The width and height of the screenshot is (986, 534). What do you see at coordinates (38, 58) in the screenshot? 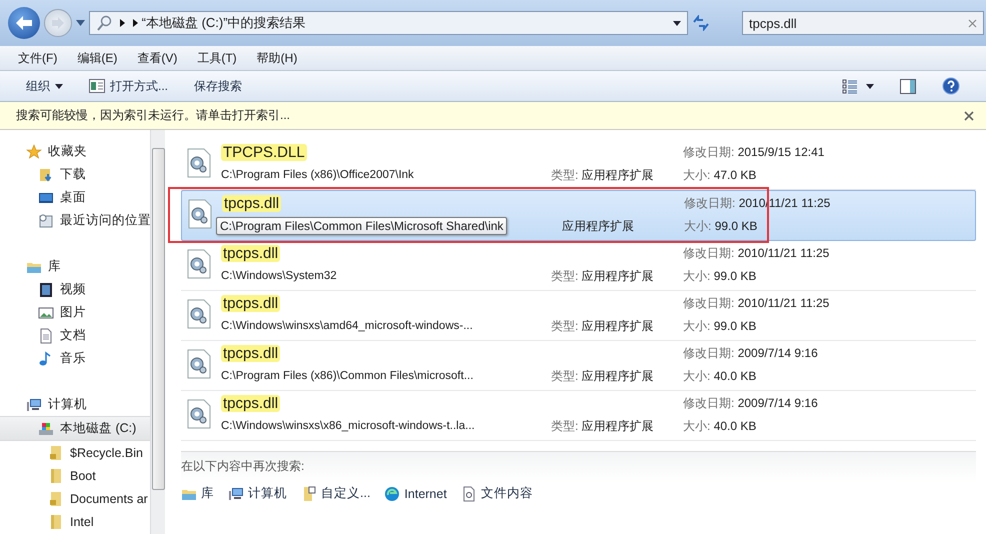
I see `menu-item: 文件(F)` at bounding box center [38, 58].